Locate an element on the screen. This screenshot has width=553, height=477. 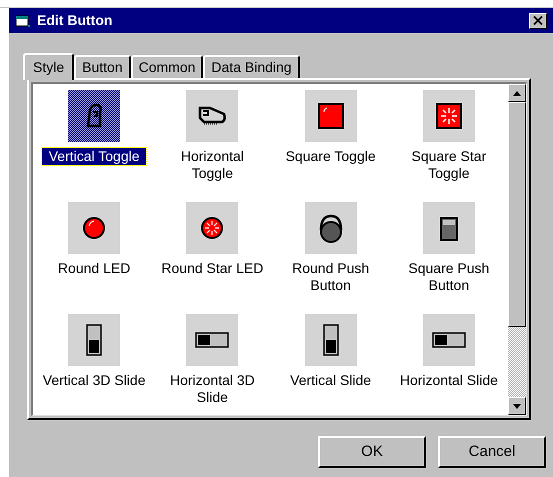
close-button is located at coordinates (538, 20).